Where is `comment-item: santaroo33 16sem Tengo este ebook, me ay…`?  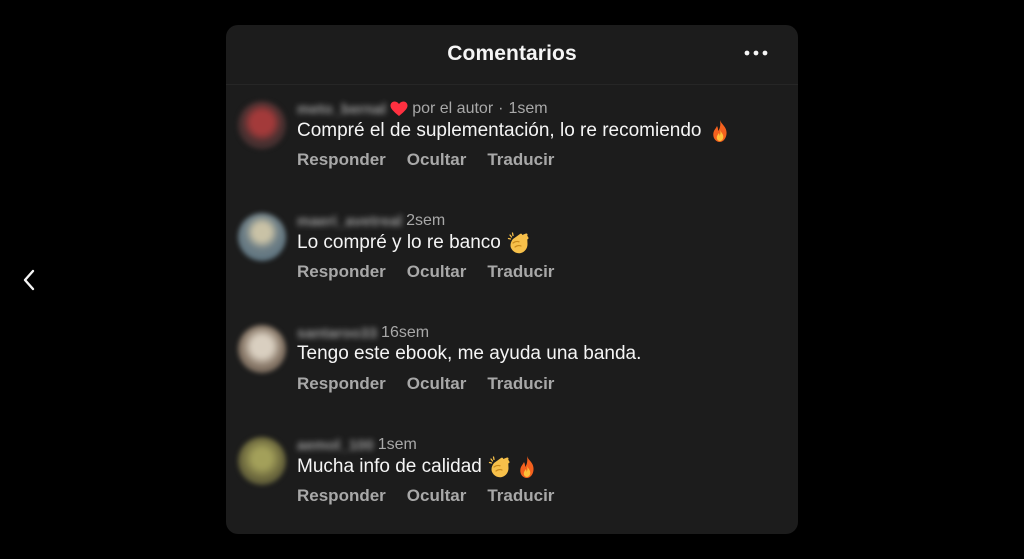
comment-item: santaroo33 16sem Tengo este ebook, me ay… is located at coordinates (512, 368).